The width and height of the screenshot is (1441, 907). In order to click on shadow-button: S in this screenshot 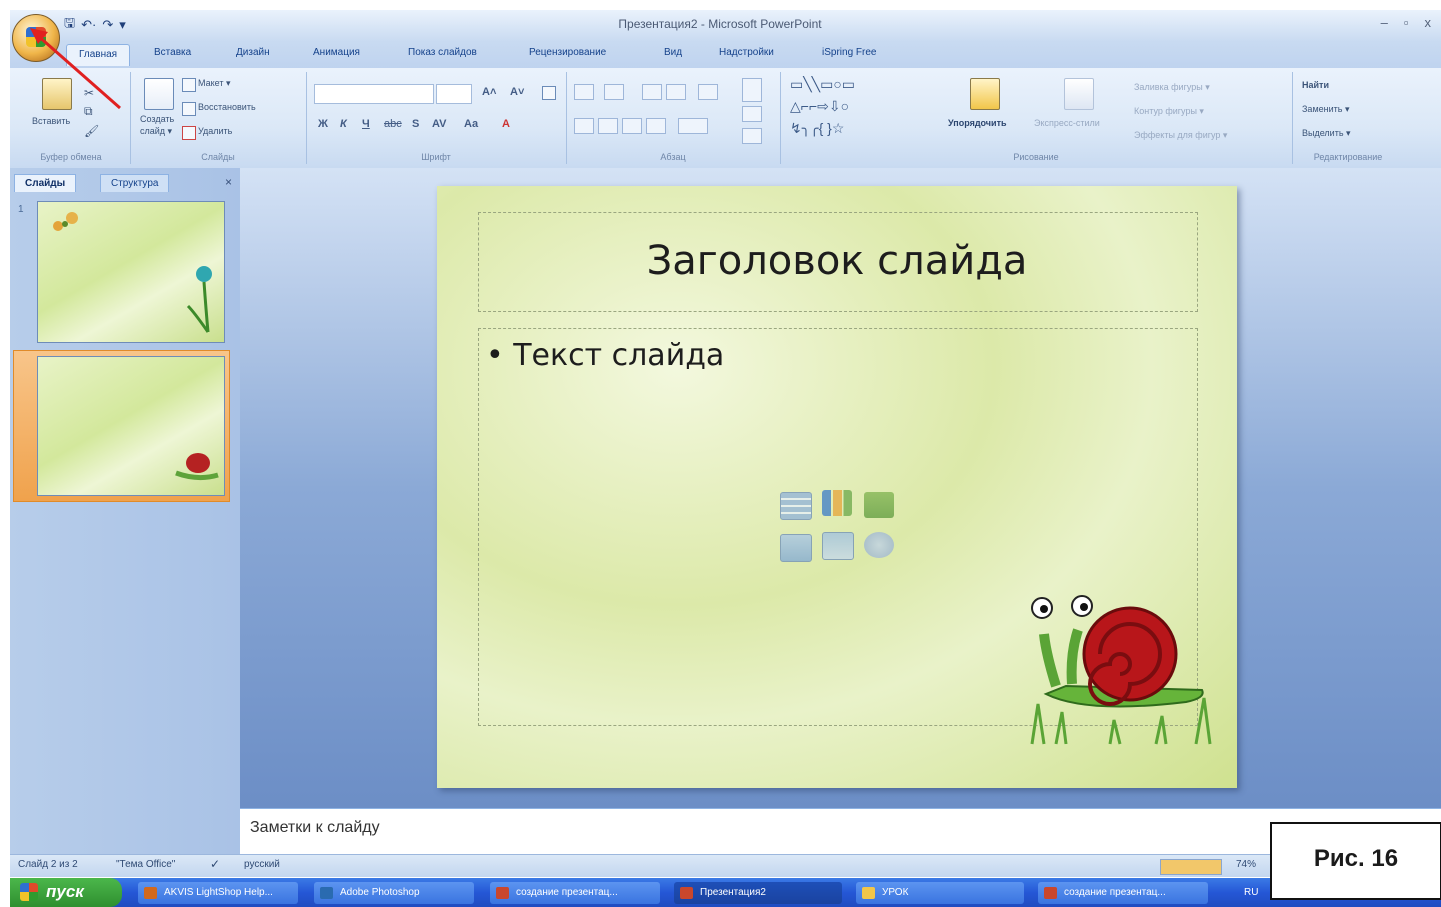, I will do `click(415, 124)`.